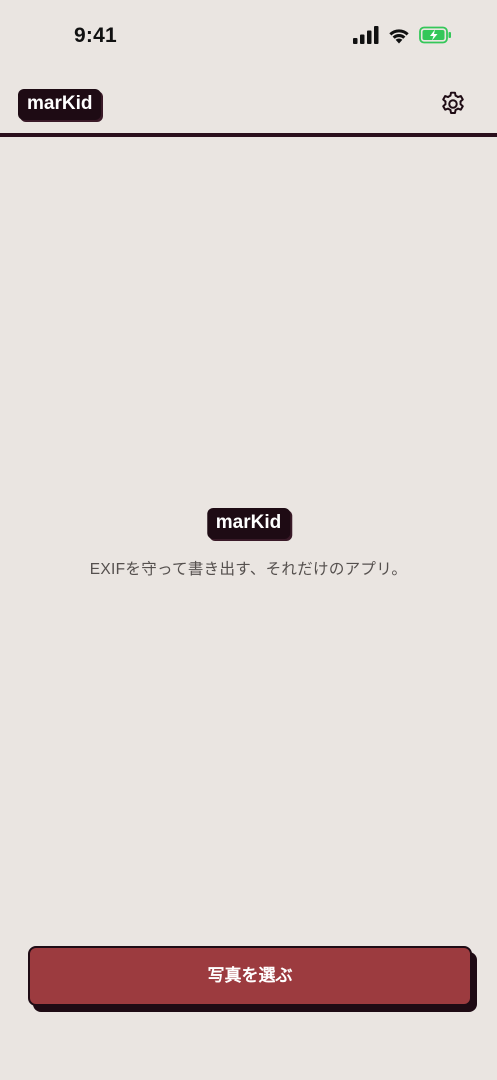  Describe the element at coordinates (60, 104) in the screenshot. I see `header-logo: marKid` at that location.